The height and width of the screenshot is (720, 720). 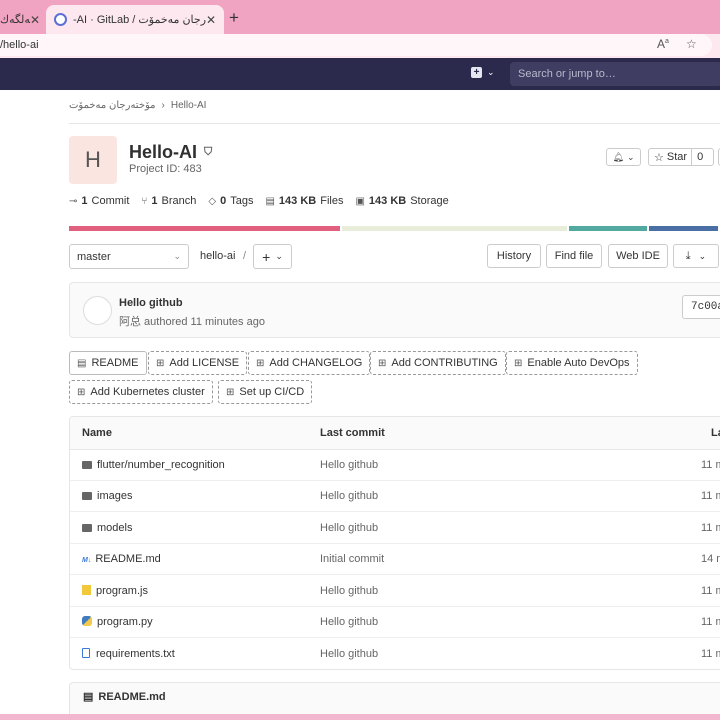 I want to click on text-file-icon, so click(x=86, y=653).